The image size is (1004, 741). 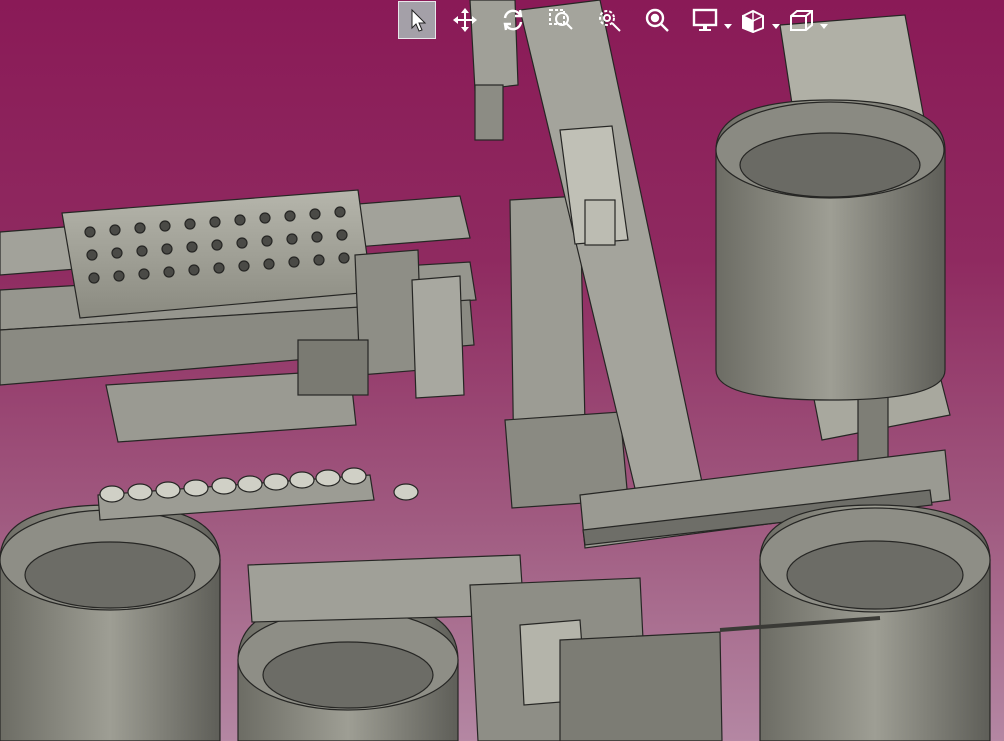 What do you see at coordinates (776, 22) in the screenshot?
I see `view-orientation-dropdown` at bounding box center [776, 22].